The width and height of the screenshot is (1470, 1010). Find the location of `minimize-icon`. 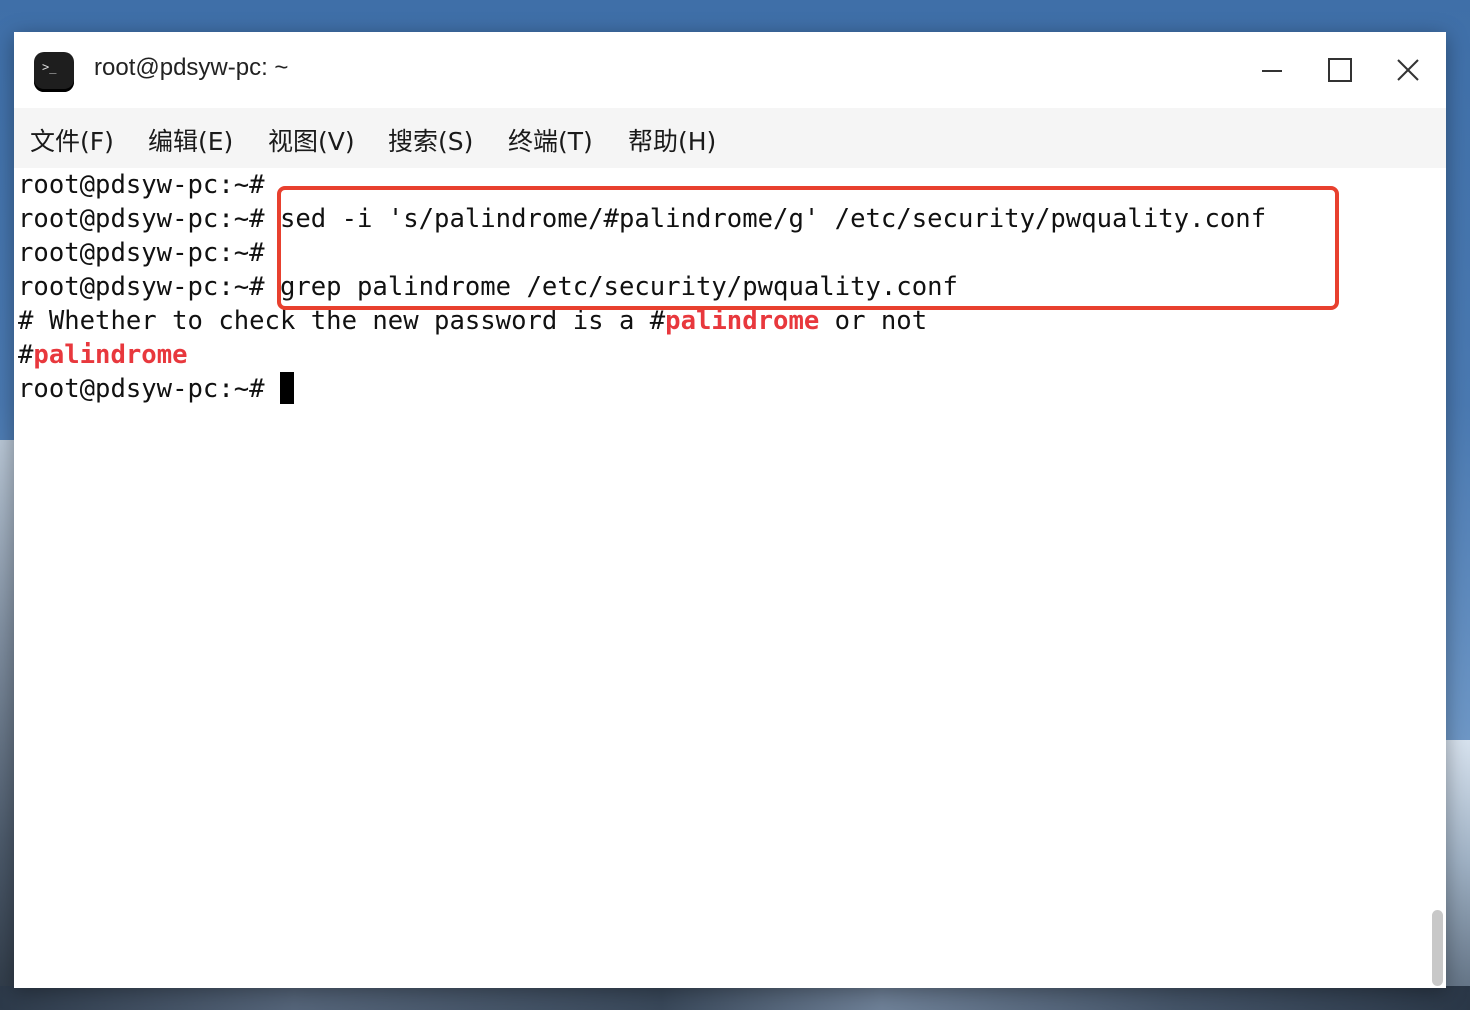

minimize-icon is located at coordinates (1272, 71).